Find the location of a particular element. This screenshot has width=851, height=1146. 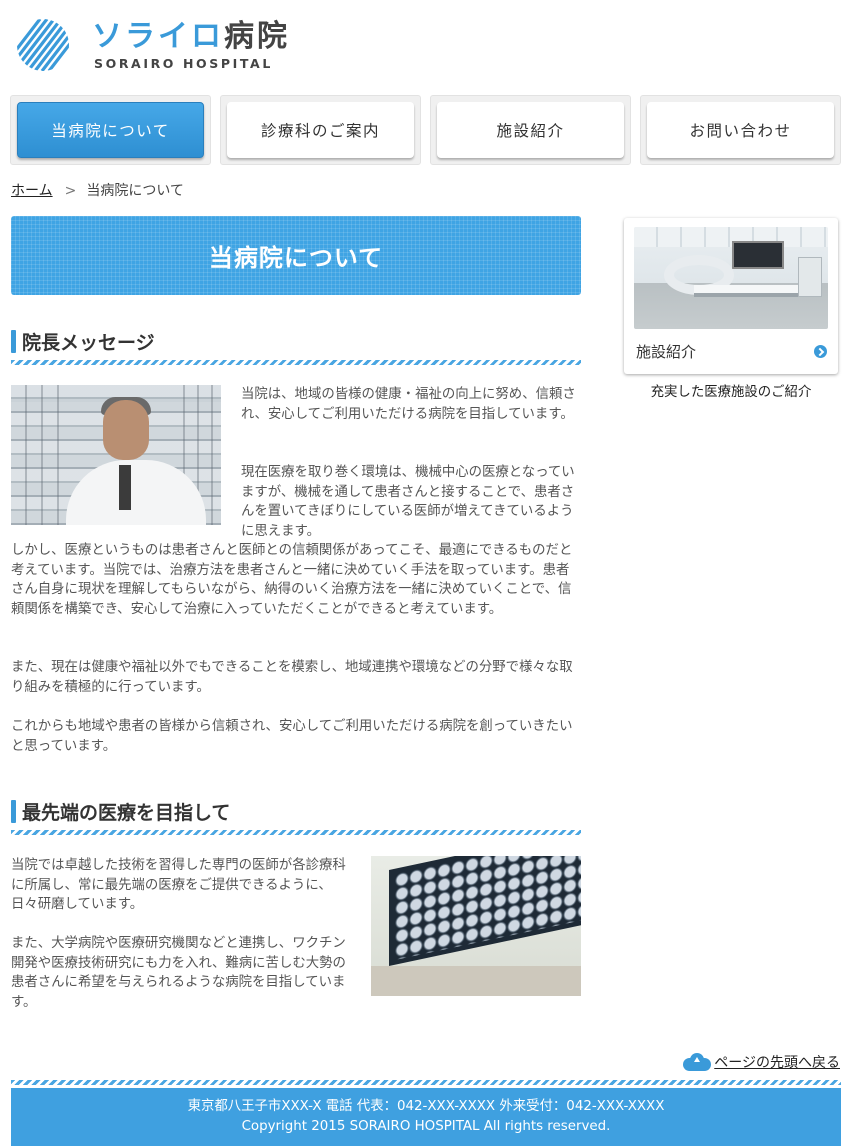

logo-english: SORAIRO HOSPITAL is located at coordinates (183, 63).